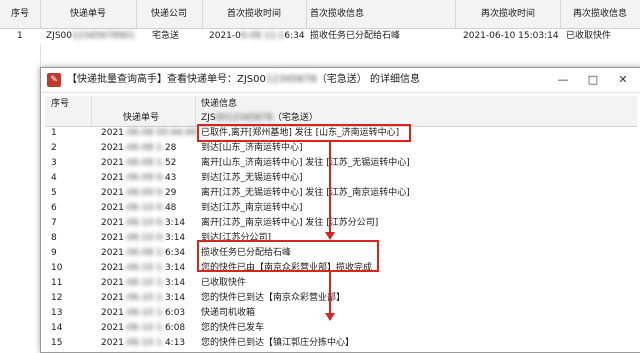 The height and width of the screenshot is (353, 640). I want to click on annotation-box-assigned, so click(288, 256).